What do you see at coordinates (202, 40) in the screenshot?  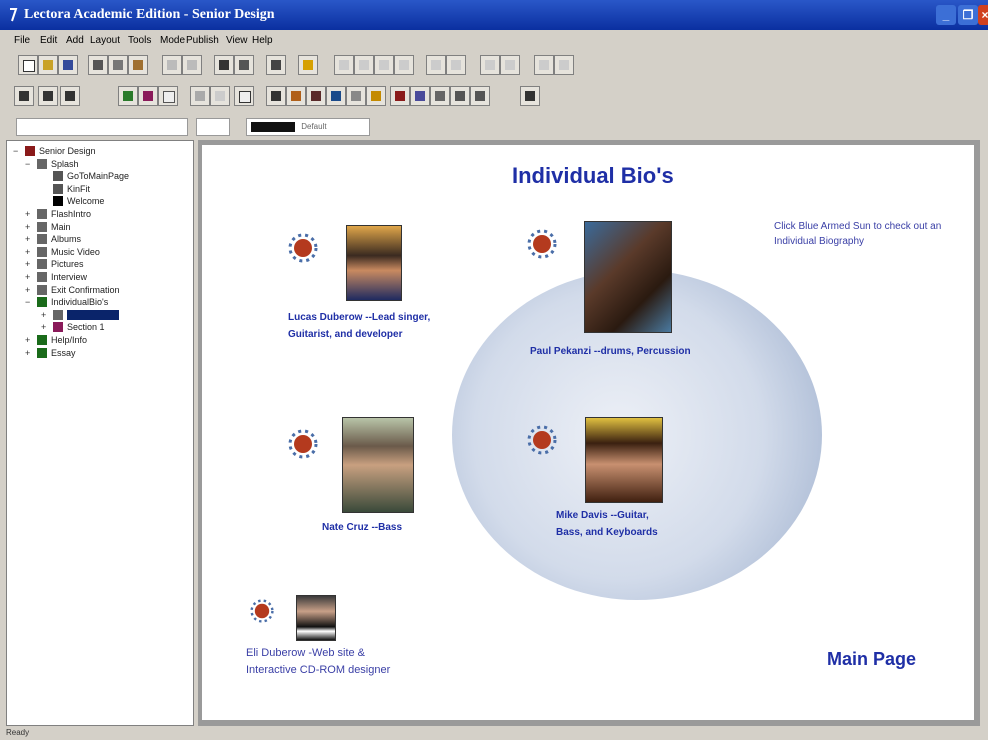 I see `menu-publish: Publish` at bounding box center [202, 40].